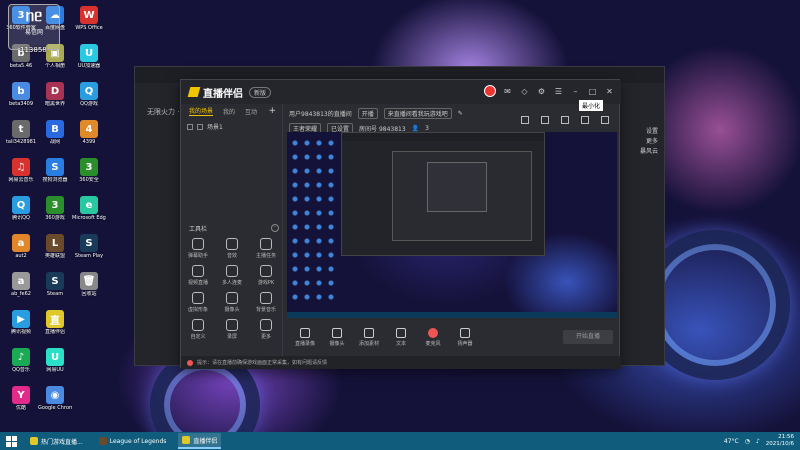 This screenshot has height=450, width=800. Describe the element at coordinates (232, 329) in the screenshot. I see `tool-item: 录屏` at that location.